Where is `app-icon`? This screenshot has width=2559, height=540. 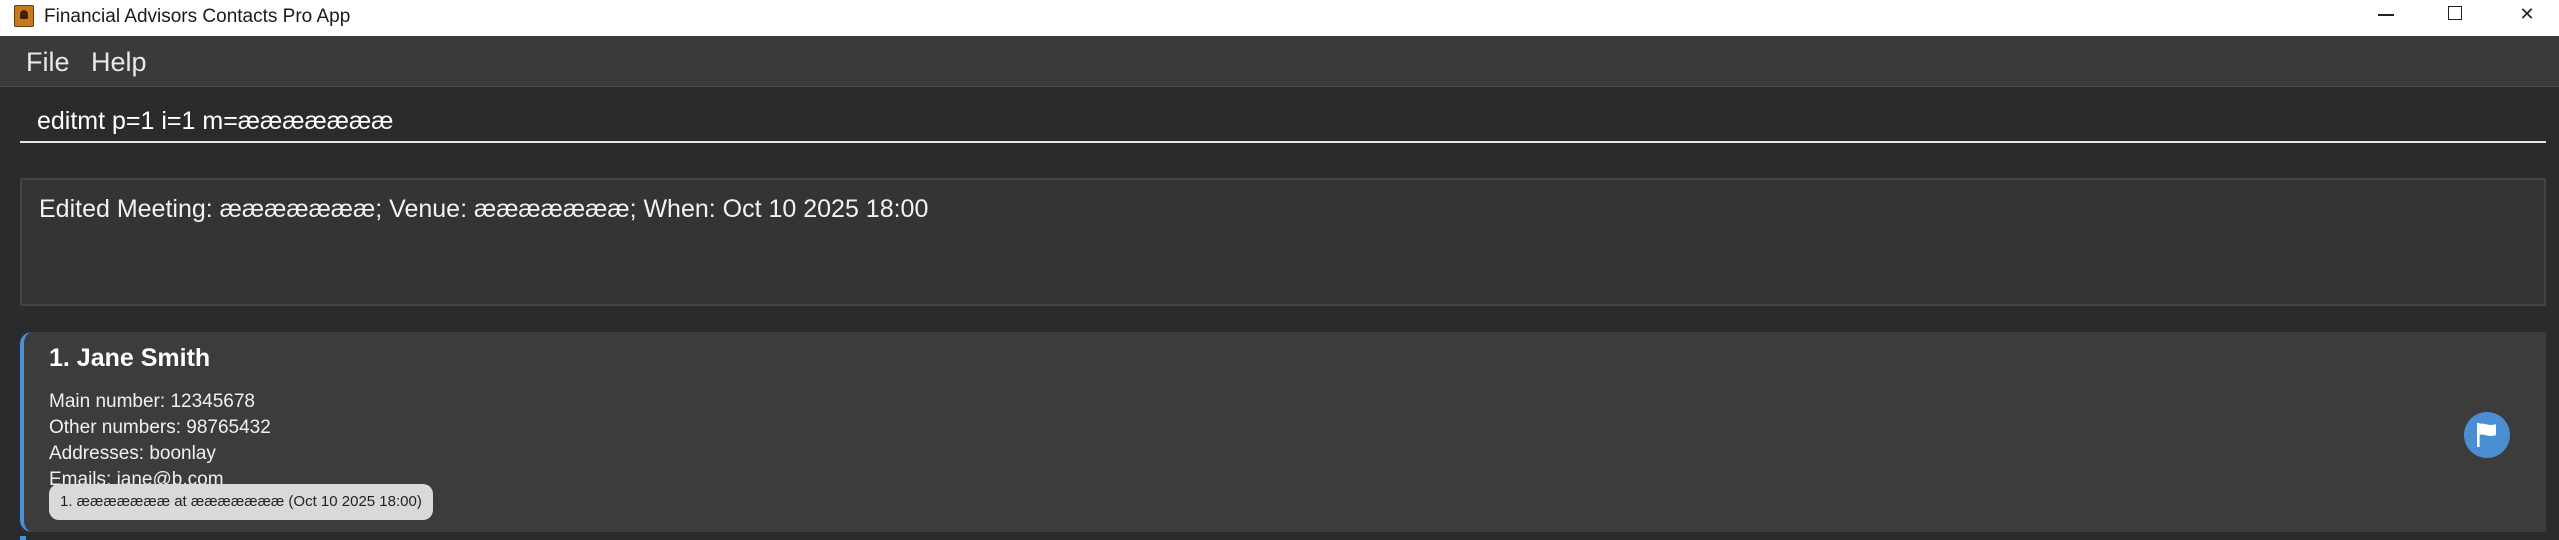
app-icon is located at coordinates (24, 16).